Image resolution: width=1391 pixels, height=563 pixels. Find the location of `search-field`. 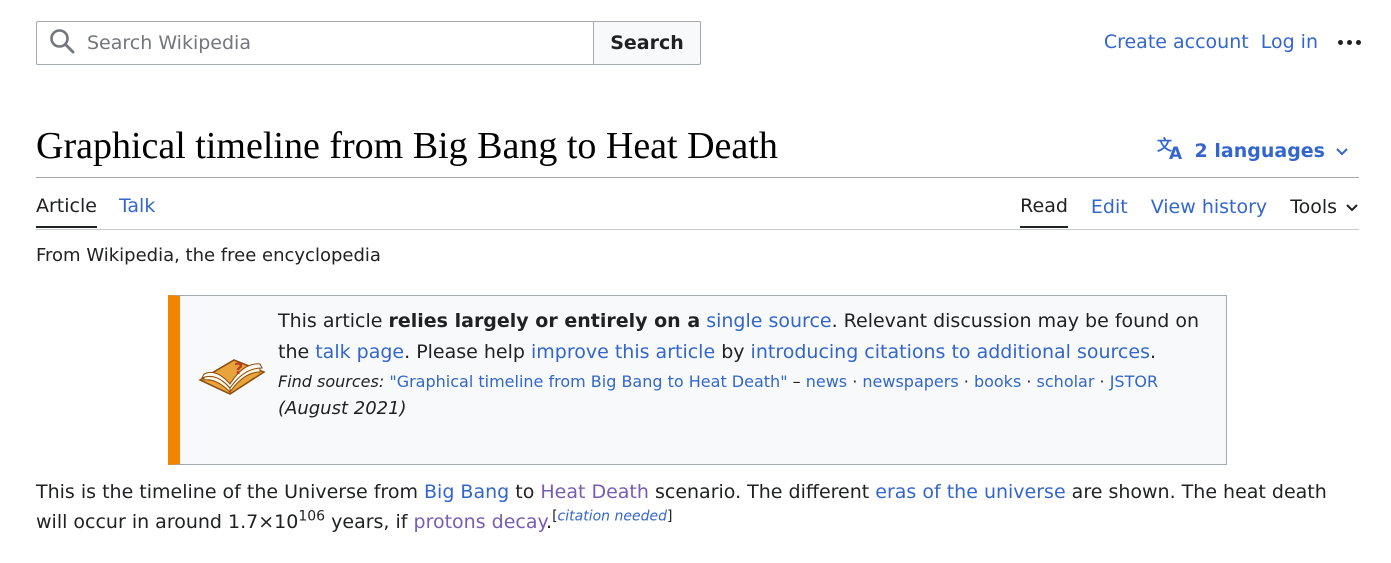

search-field is located at coordinates (314, 43).